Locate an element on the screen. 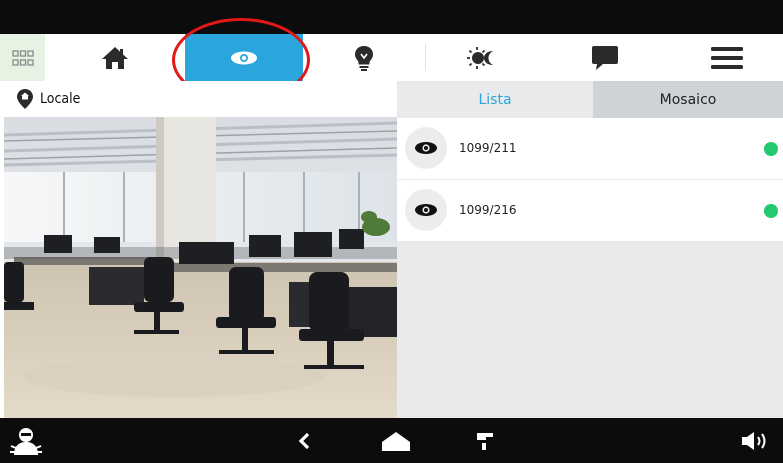 This screenshot has height=463, width=783. location-header: Locale is located at coordinates (198, 99).